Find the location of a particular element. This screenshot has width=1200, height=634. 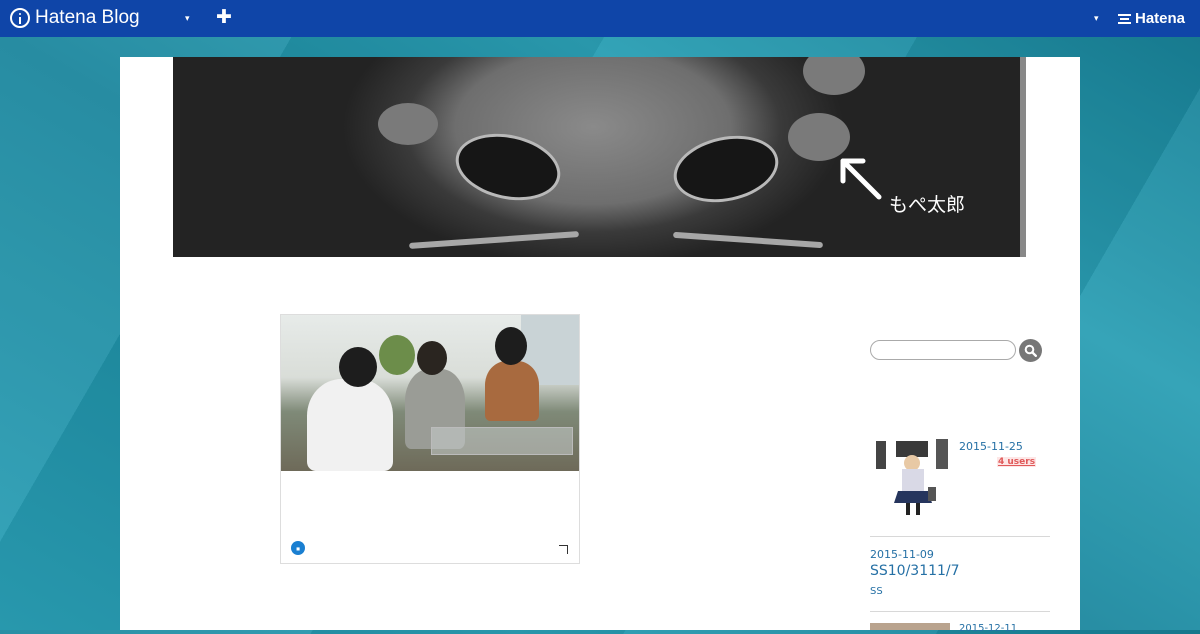

bookmark-count-badge: 4 users is located at coordinates (1017, 462).